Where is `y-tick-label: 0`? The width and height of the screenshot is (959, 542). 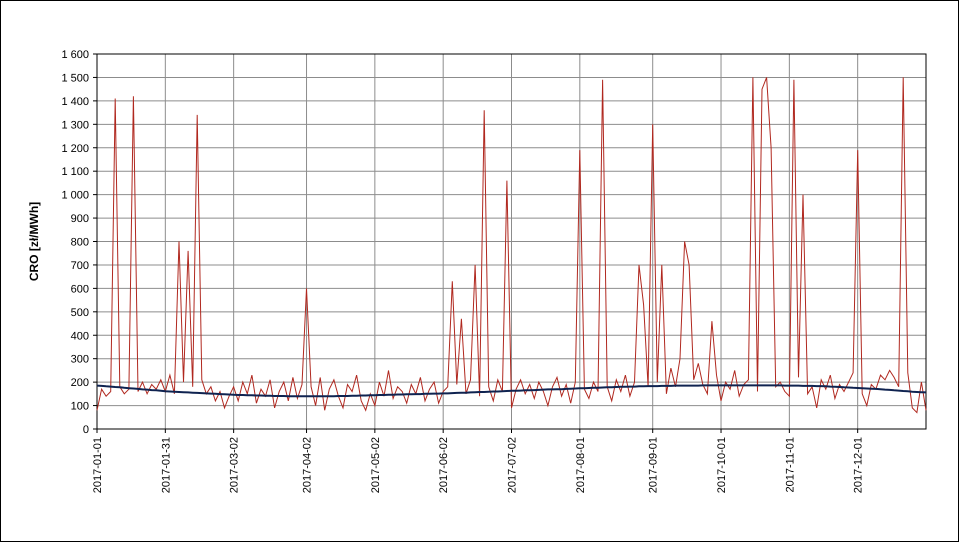 y-tick-label: 0 is located at coordinates (85, 430).